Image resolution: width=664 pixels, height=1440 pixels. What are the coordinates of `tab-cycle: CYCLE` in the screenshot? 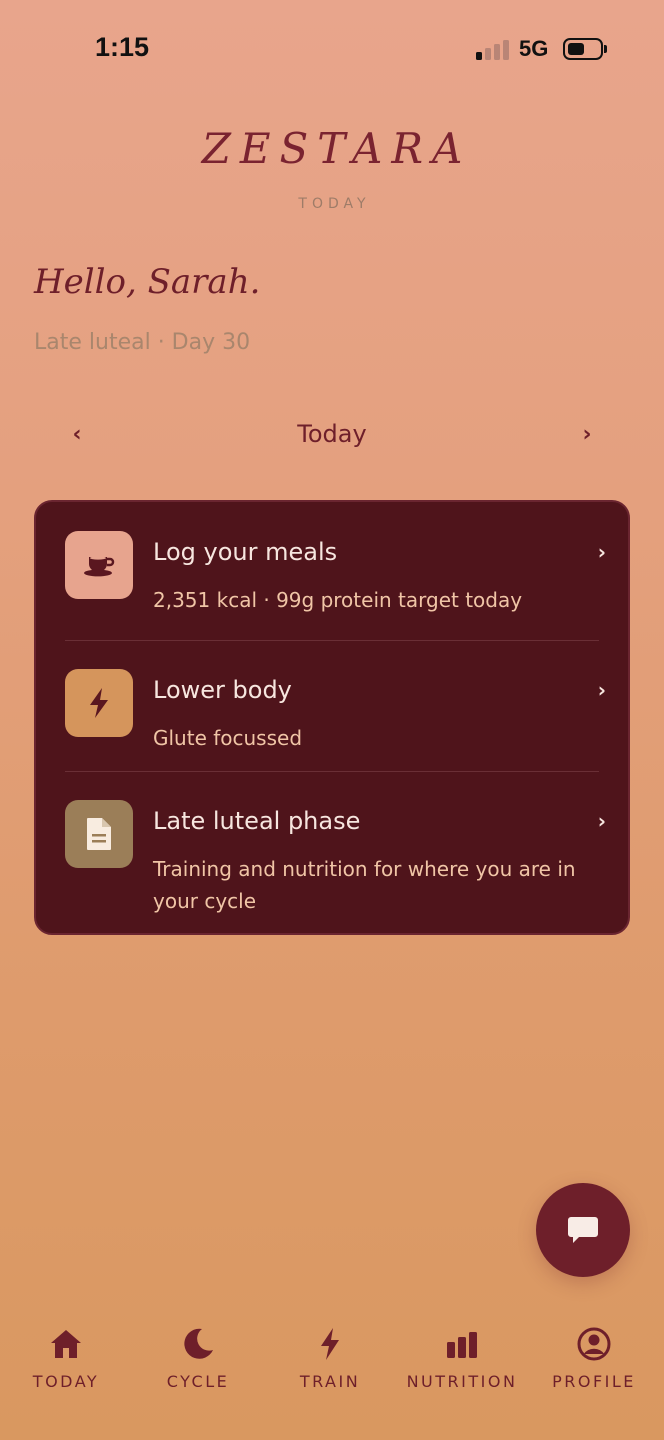 It's located at (198, 1358).